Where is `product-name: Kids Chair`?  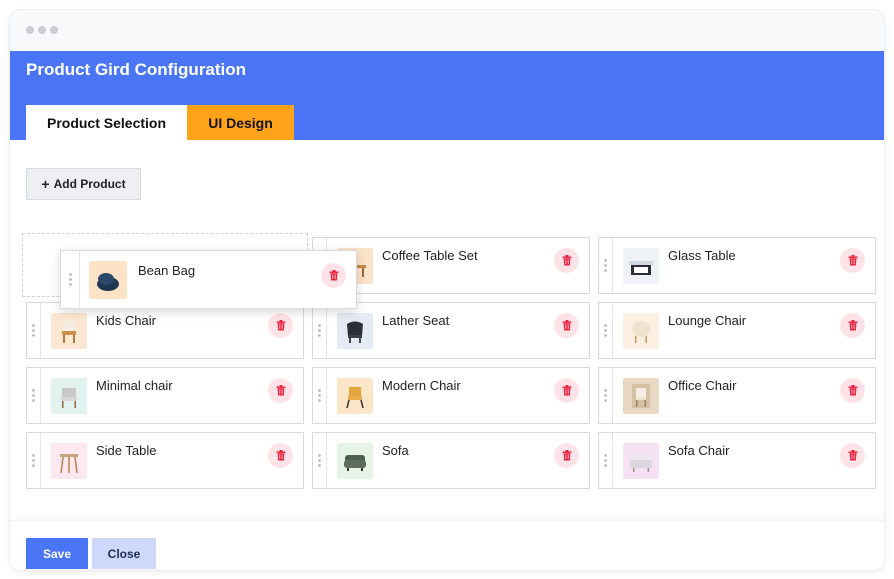 product-name: Kids Chair is located at coordinates (126, 320).